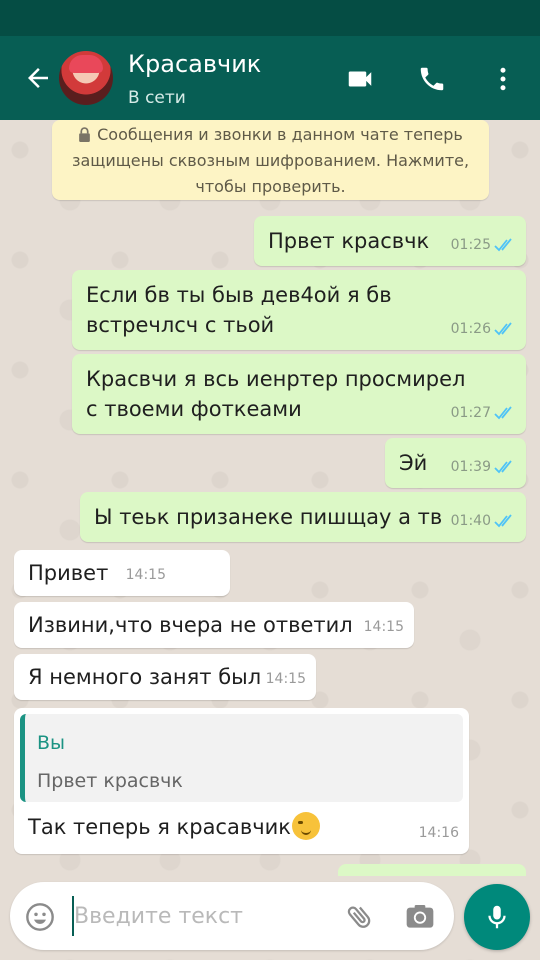 The width and height of the screenshot is (540, 960). I want to click on message-time: 01:25, so click(470, 245).